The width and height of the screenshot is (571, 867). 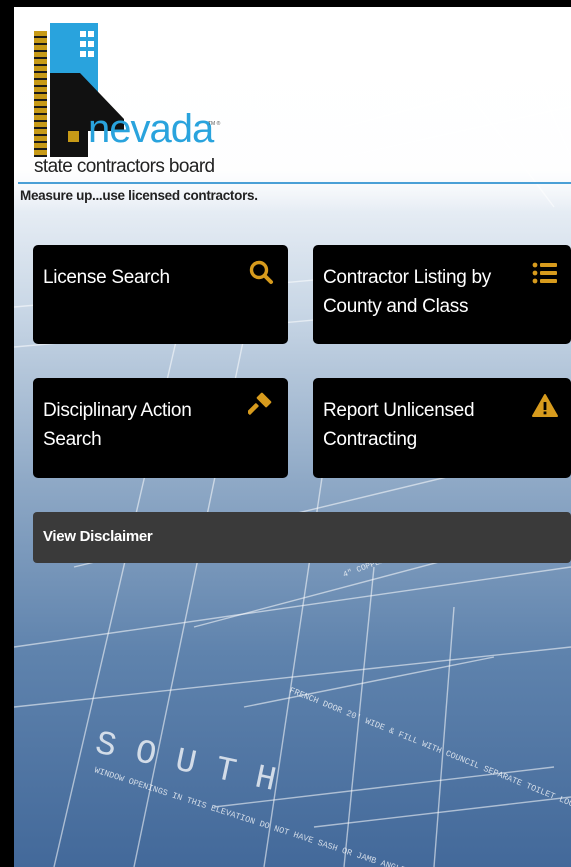 I want to click on disciplinary-action-search-button: Disciplinary Action Search, so click(x=160, y=428).